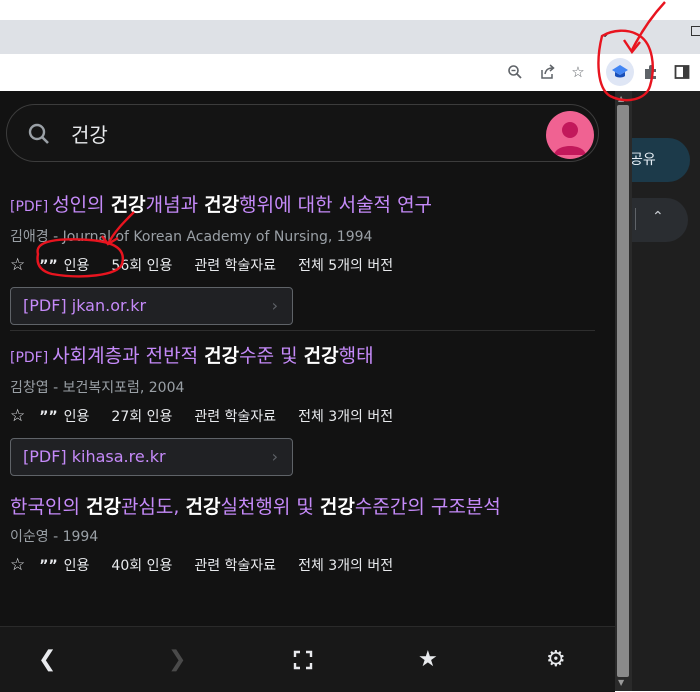 This screenshot has width=700, height=692. Describe the element at coordinates (620, 72) in the screenshot. I see `scholar-extension-icon` at that location.